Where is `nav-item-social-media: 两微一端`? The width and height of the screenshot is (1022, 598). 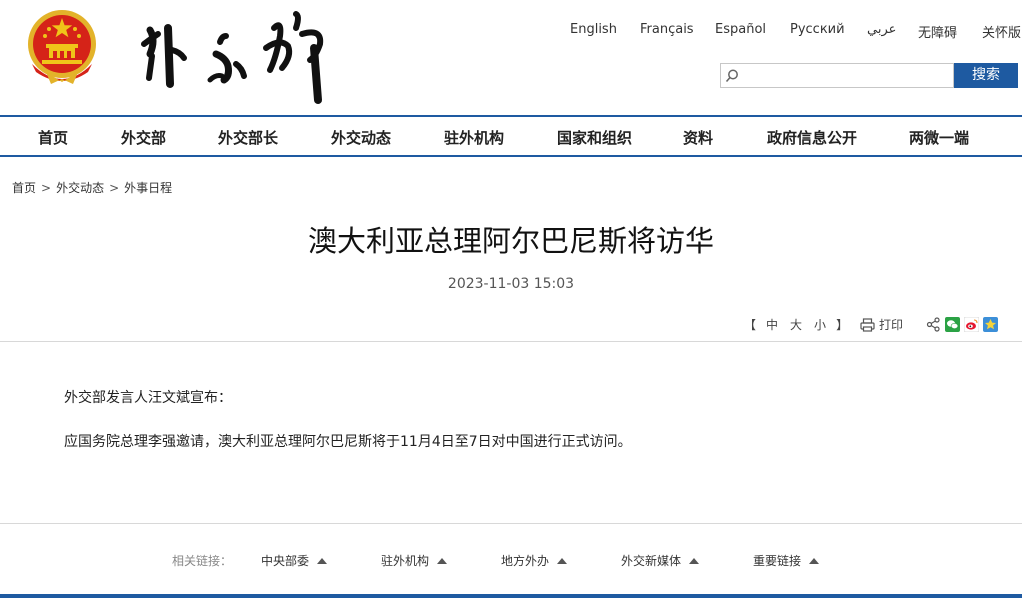
nav-item-social-media: 两微一端 is located at coordinates (939, 137).